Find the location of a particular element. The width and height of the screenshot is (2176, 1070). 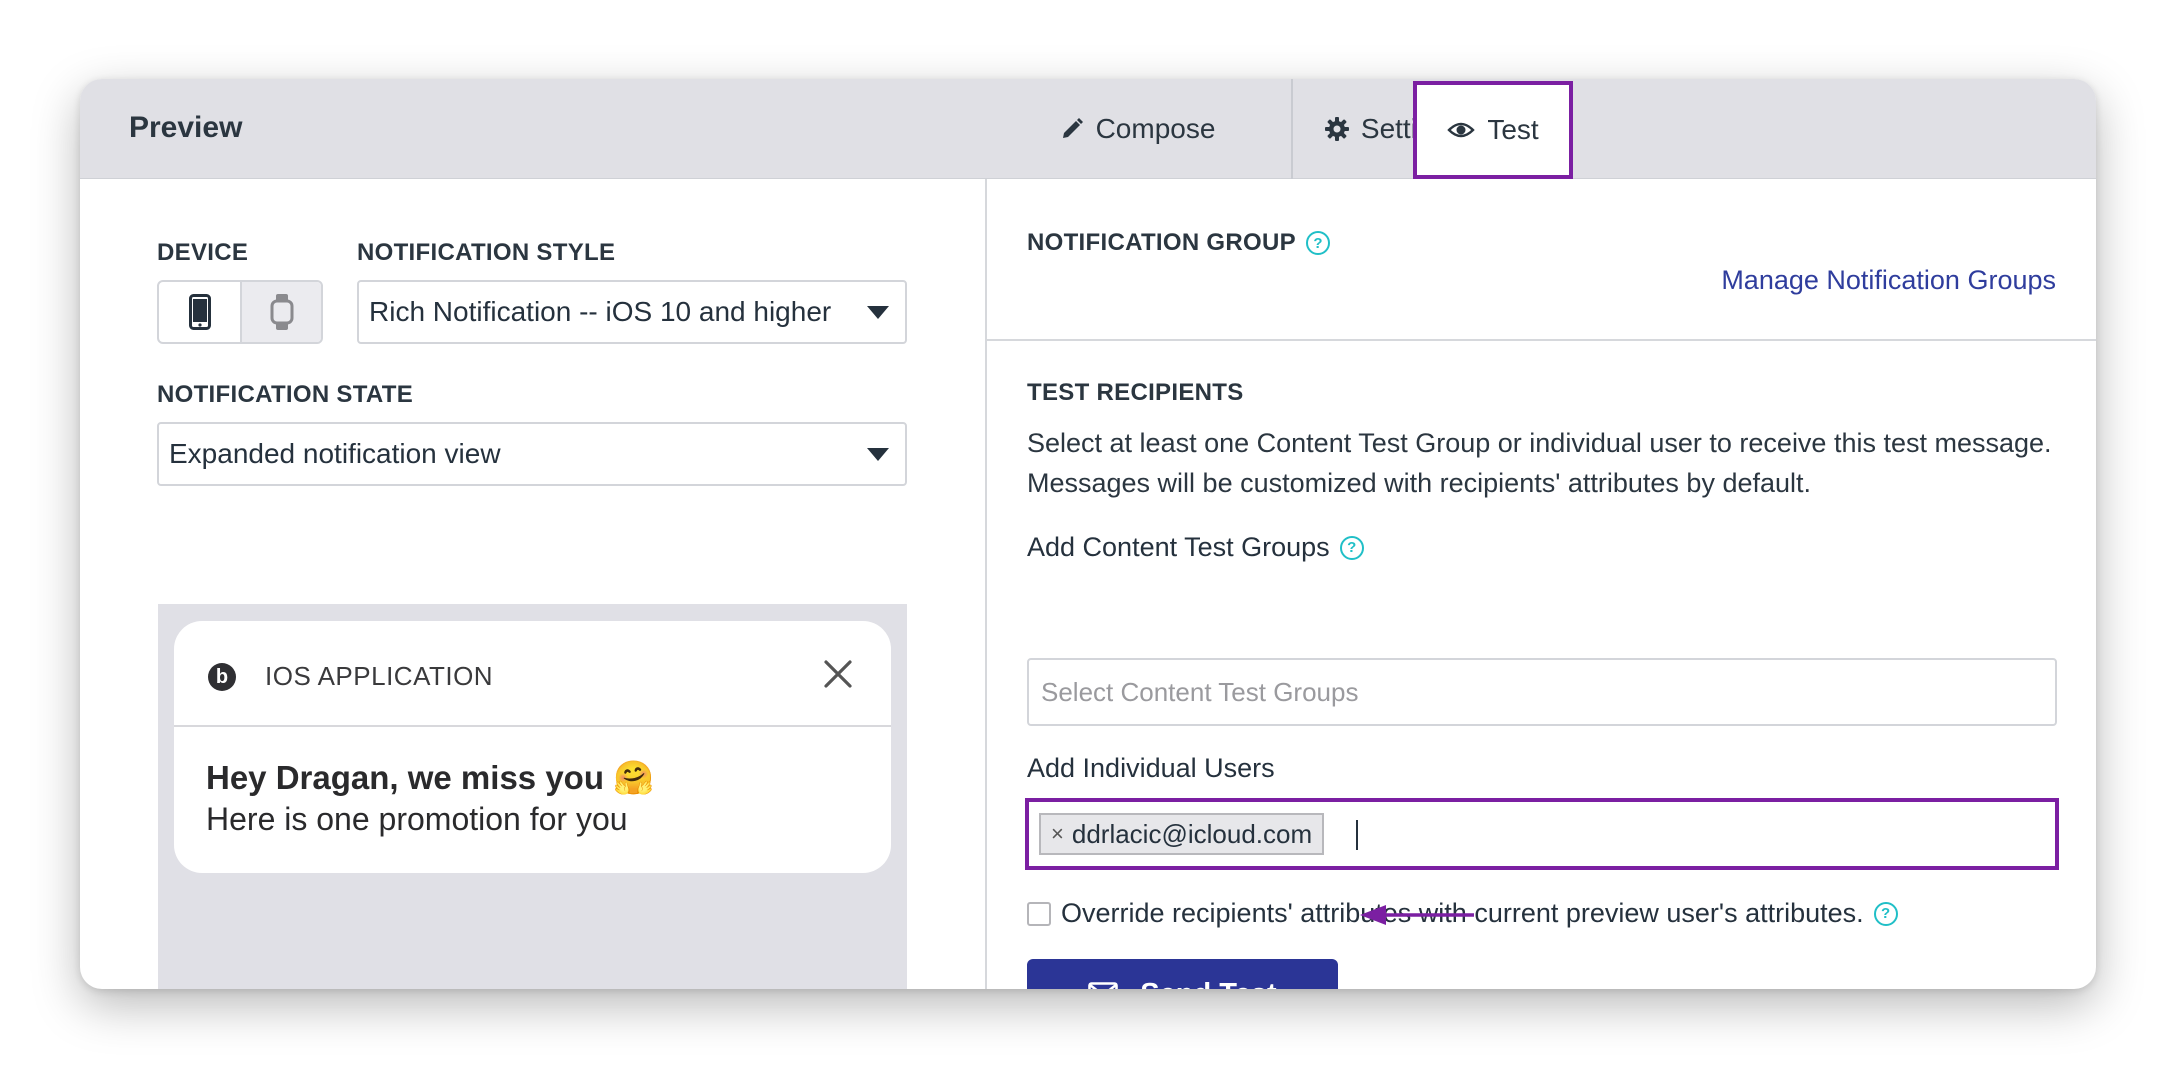

remove-chip-icon: × is located at coordinates (1057, 834).